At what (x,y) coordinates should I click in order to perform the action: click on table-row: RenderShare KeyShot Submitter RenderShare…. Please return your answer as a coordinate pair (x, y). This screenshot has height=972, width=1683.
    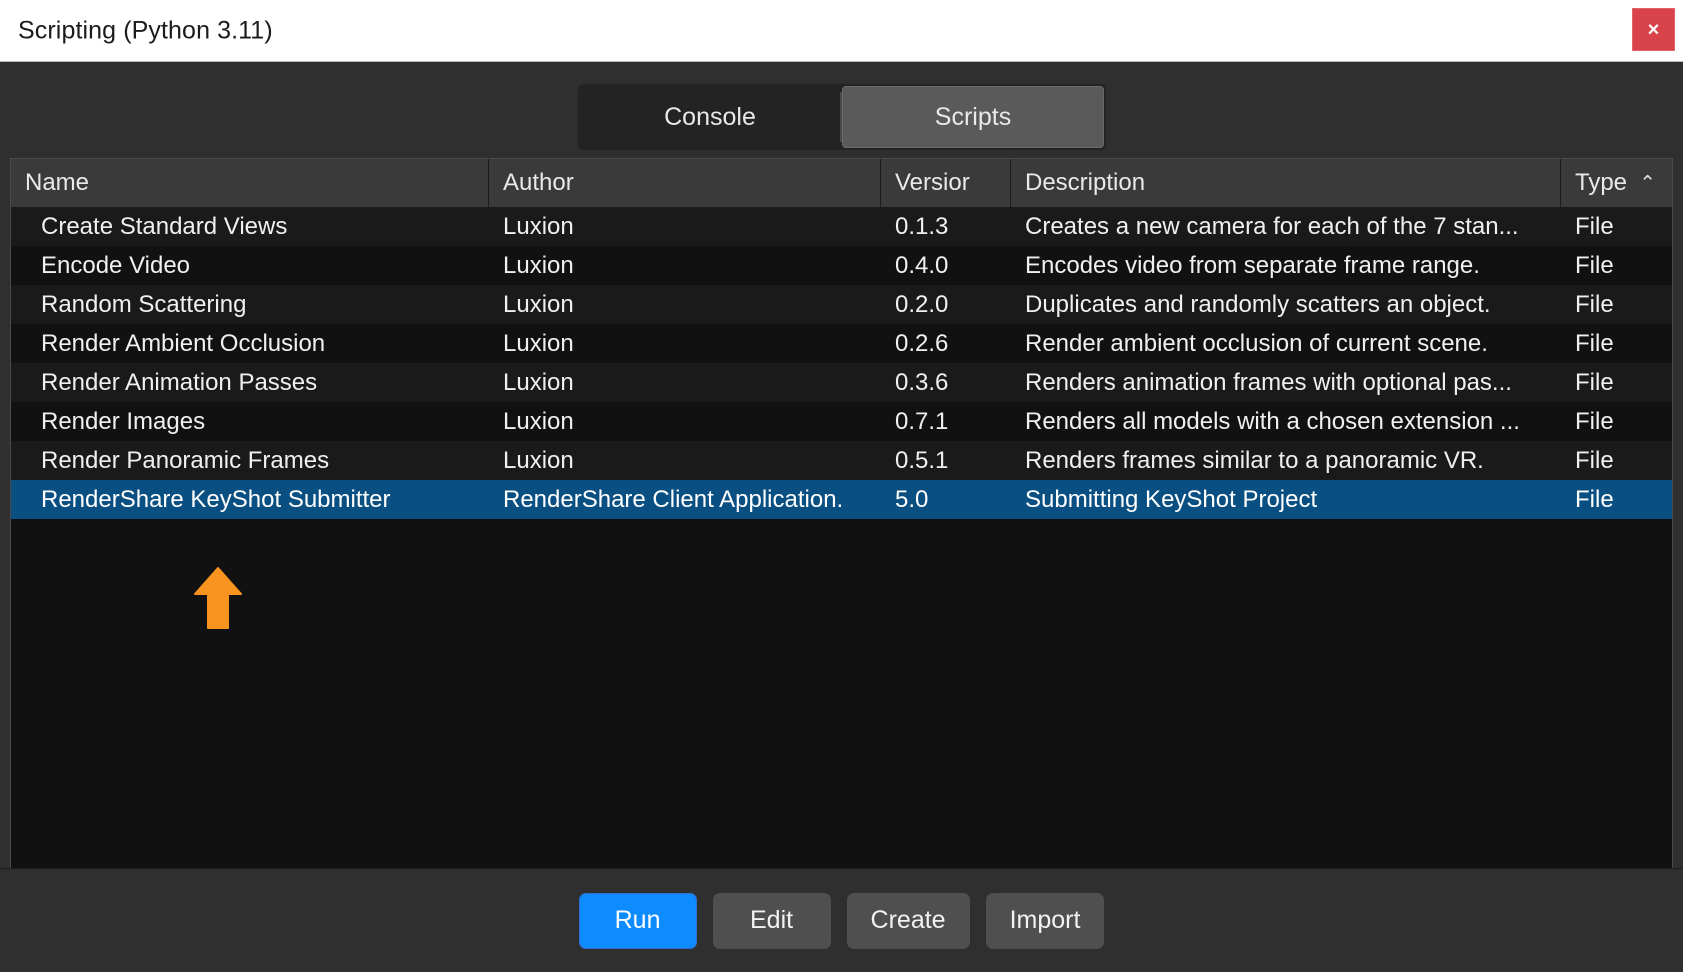
    Looking at the image, I should click on (841, 499).